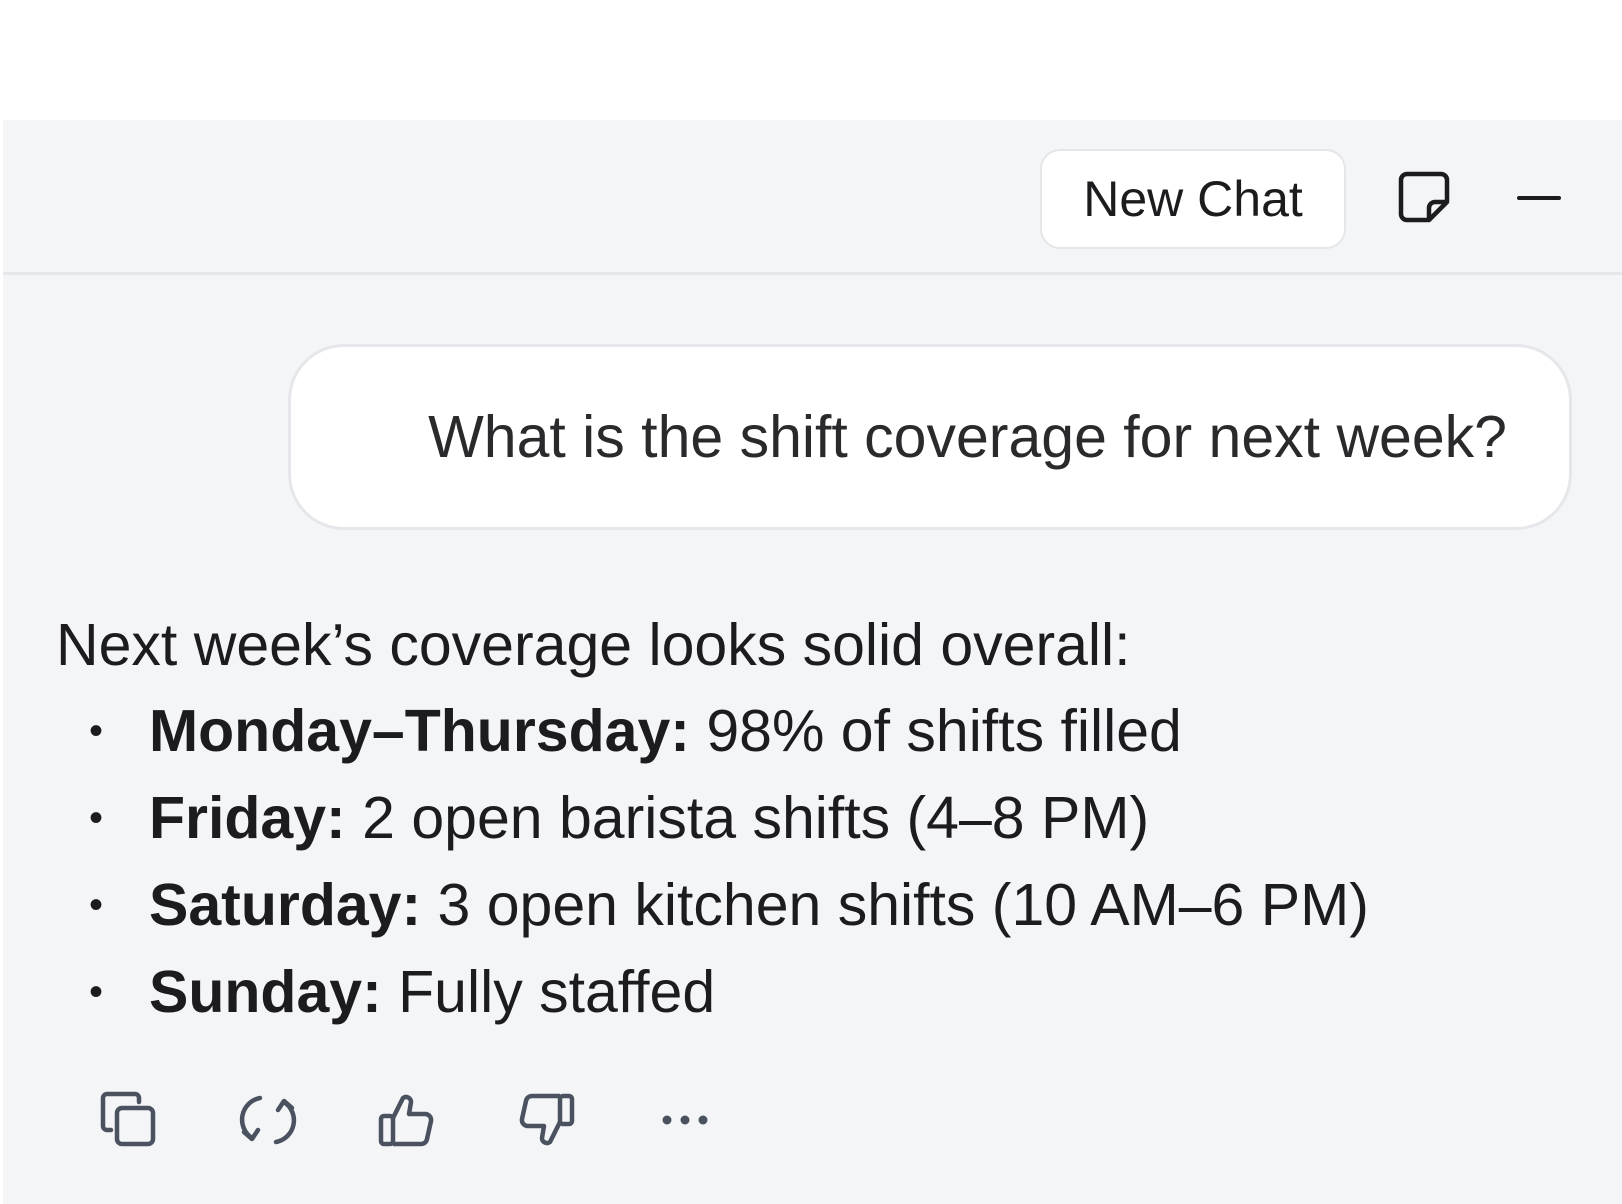  Describe the element at coordinates (265, 992) in the screenshot. I see `item-label: Sunday:` at that location.